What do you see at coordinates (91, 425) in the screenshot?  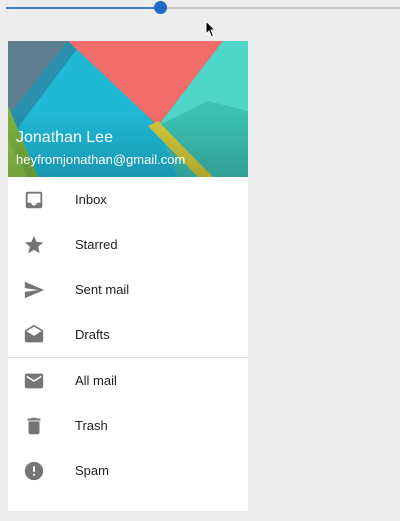 I see `menu-item-label: Trash` at bounding box center [91, 425].